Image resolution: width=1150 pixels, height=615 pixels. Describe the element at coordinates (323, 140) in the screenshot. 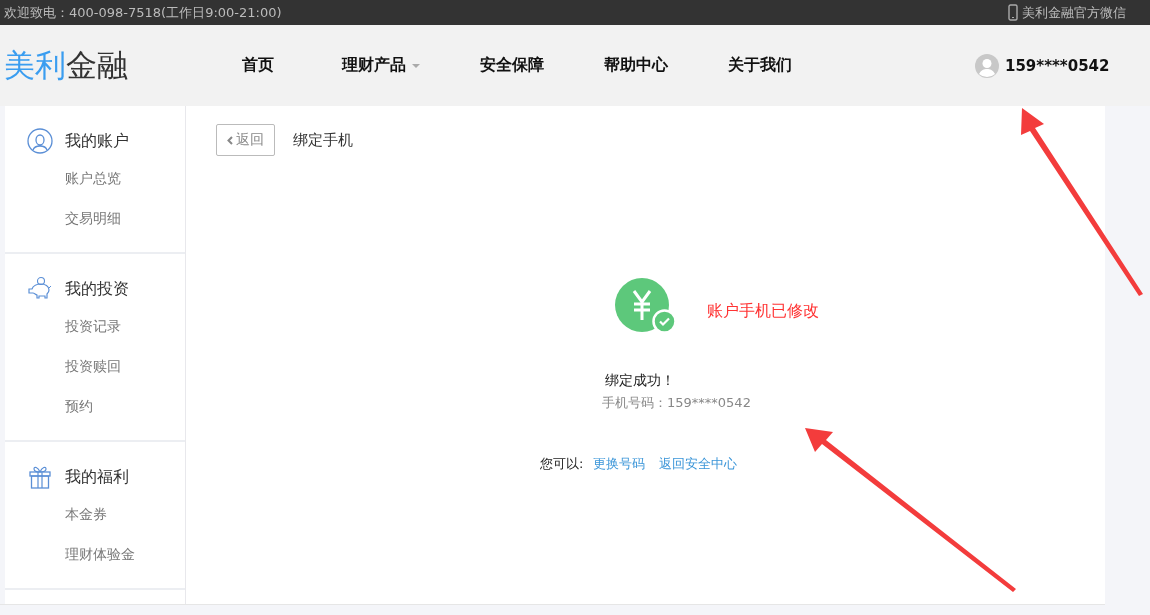

I see `page-title: 绑定手机` at that location.